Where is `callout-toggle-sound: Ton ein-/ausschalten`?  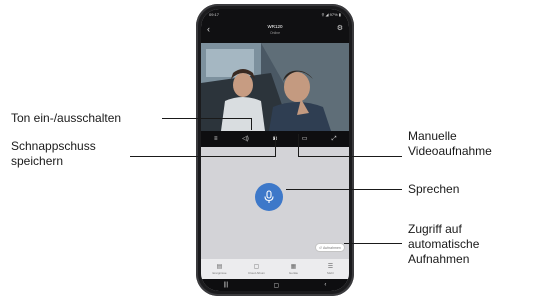 callout-toggle-sound: Ton ein-/ausschalten is located at coordinates (66, 118).